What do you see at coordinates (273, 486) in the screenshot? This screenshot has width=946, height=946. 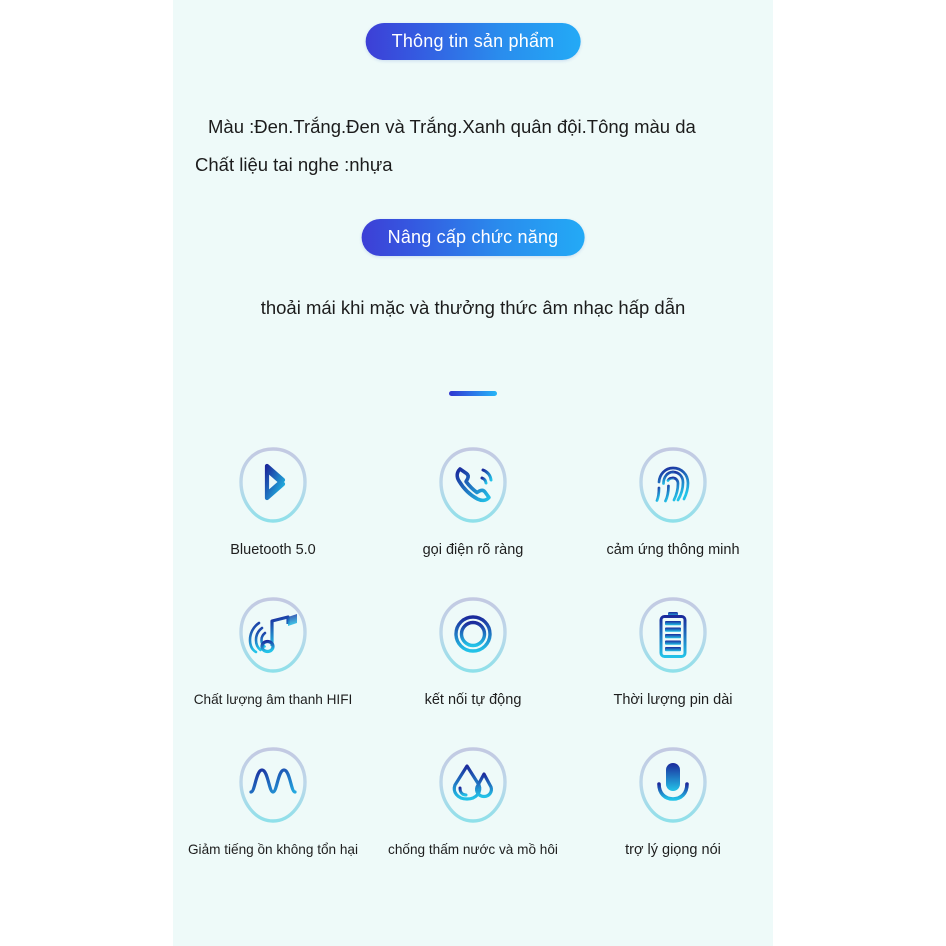 I see `bluetooth-icon` at bounding box center [273, 486].